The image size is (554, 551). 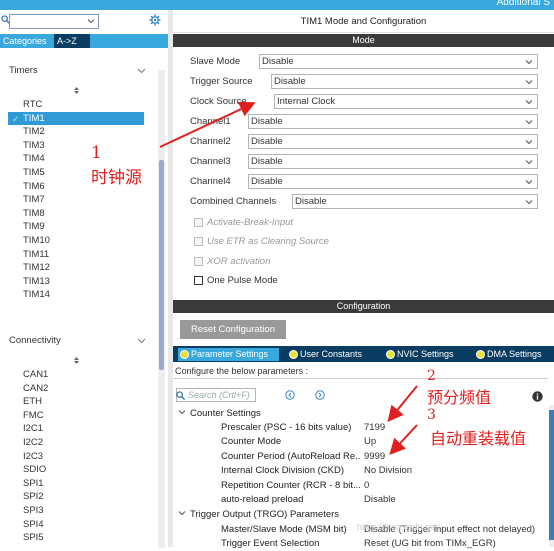 I want to click on timer-item-tim2: TIM2, so click(x=34, y=131).